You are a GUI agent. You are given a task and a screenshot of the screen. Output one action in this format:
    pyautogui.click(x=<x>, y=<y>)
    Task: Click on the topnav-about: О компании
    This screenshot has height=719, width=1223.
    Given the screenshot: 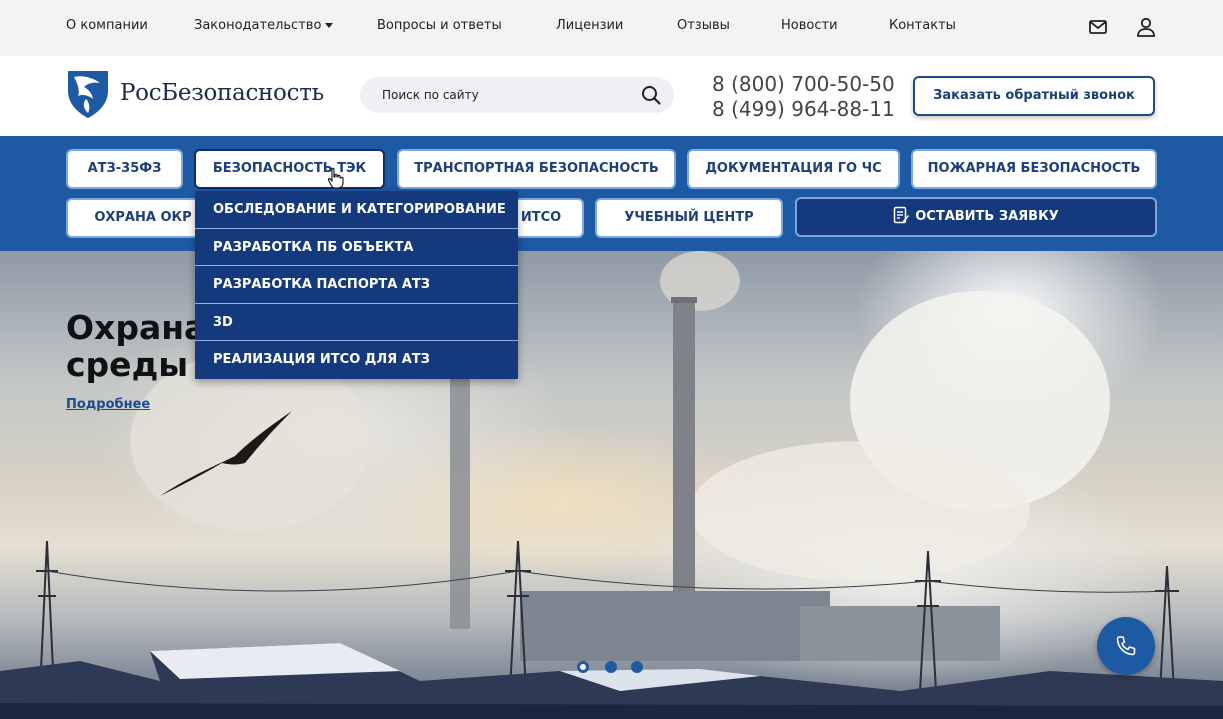 What is the action you would take?
    pyautogui.click(x=107, y=25)
    